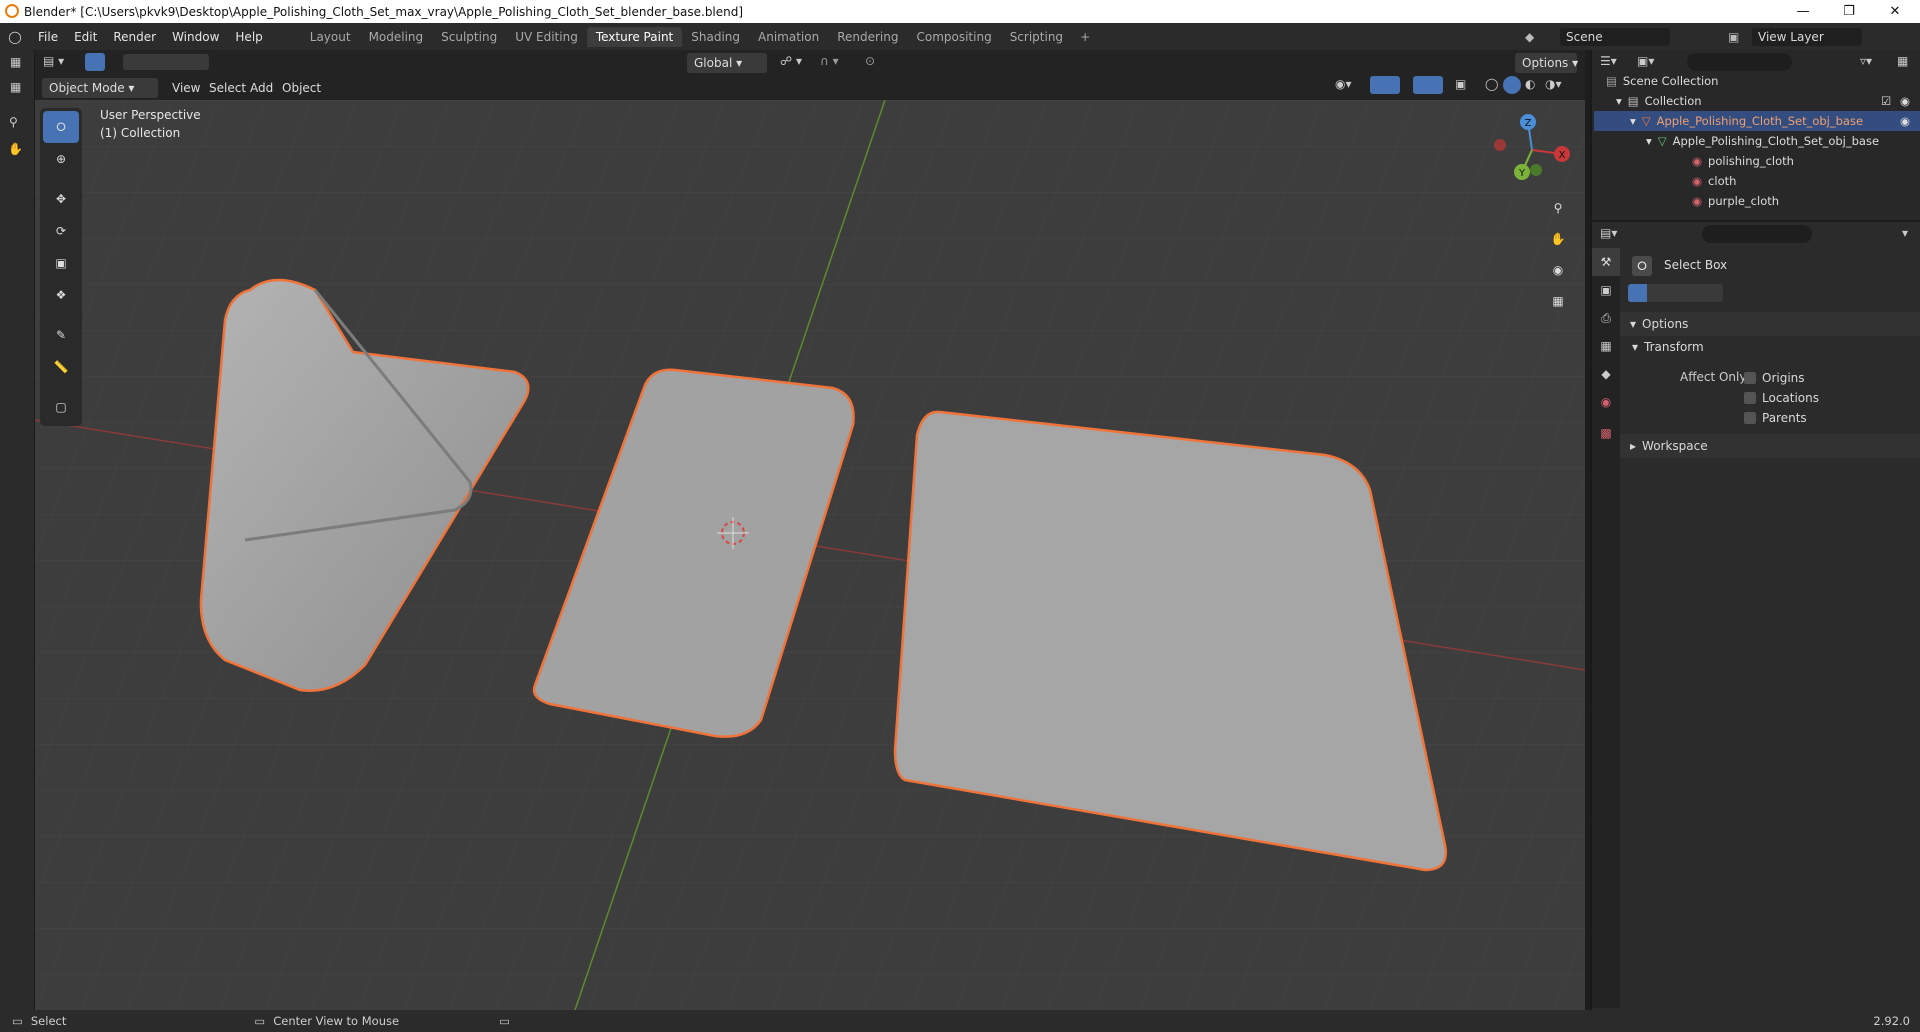 This screenshot has height=1032, width=1920. Describe the element at coordinates (15, 62) in the screenshot. I see `editor-type-icon: ▦` at that location.